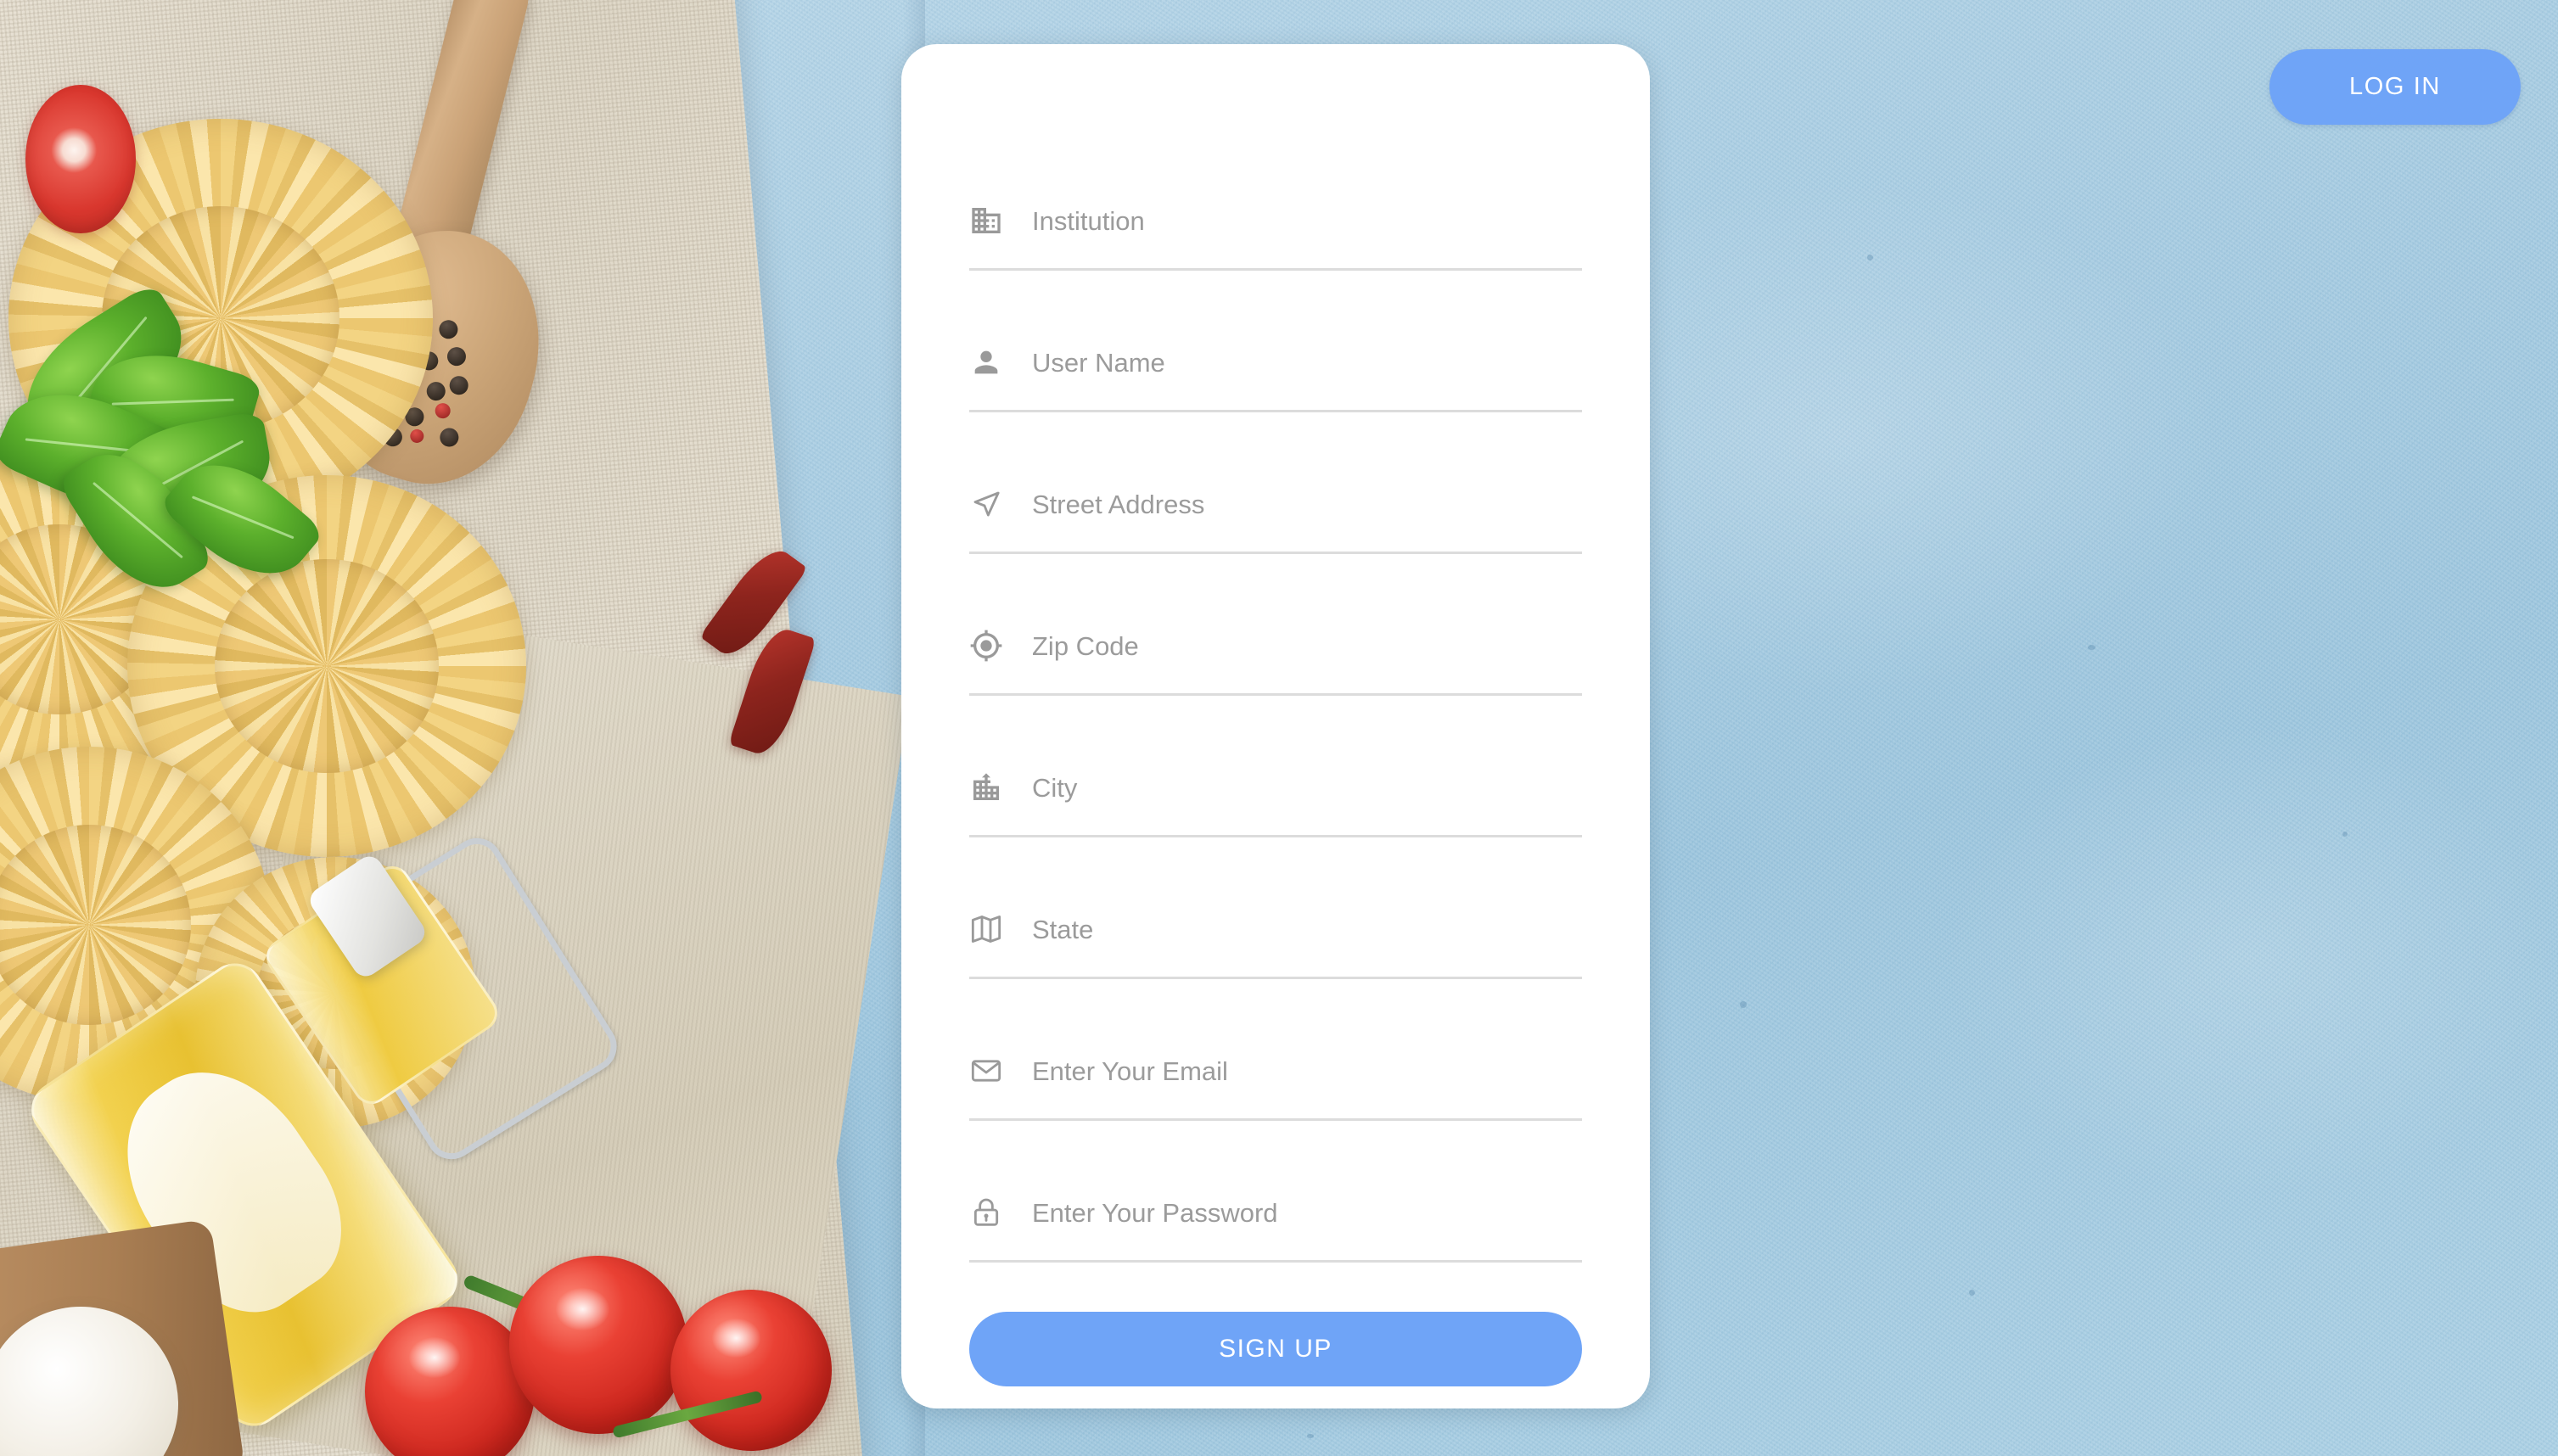 This screenshot has height=1456, width=2558. I want to click on field-label-email: Enter Your Email, so click(1130, 1071).